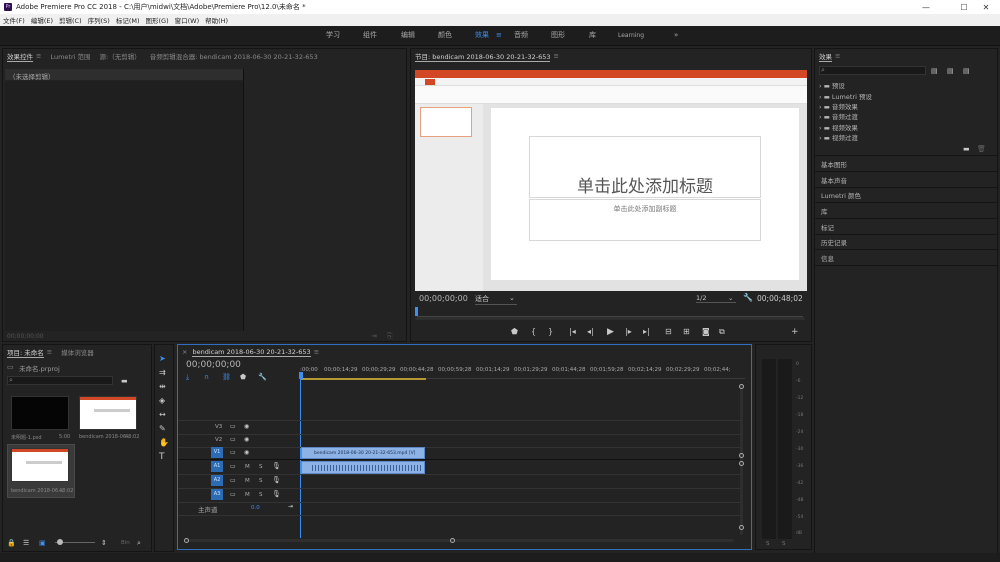  Describe the element at coordinates (445, 35) in the screenshot. I see `workspace-color: 颜色` at that location.